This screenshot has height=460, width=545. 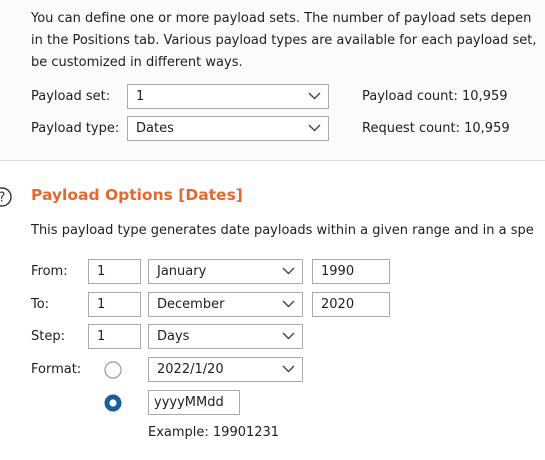 I want to click on from-month-value: January, so click(x=182, y=271).